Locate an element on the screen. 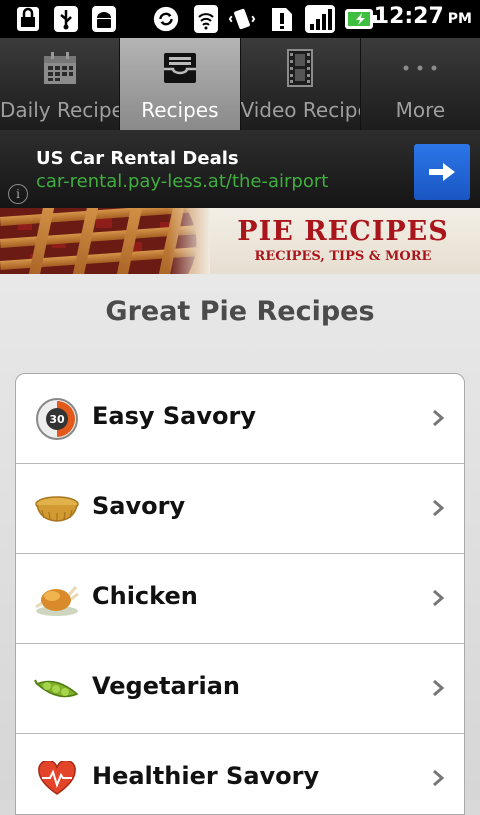  status-bar: 12:27 PM is located at coordinates (240, 19).